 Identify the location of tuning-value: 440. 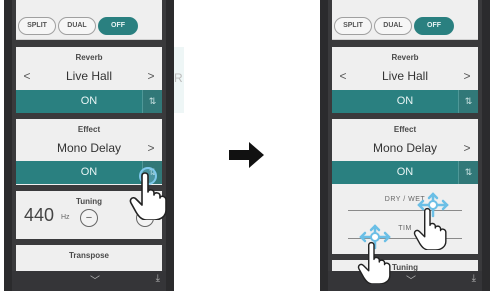
(39, 215).